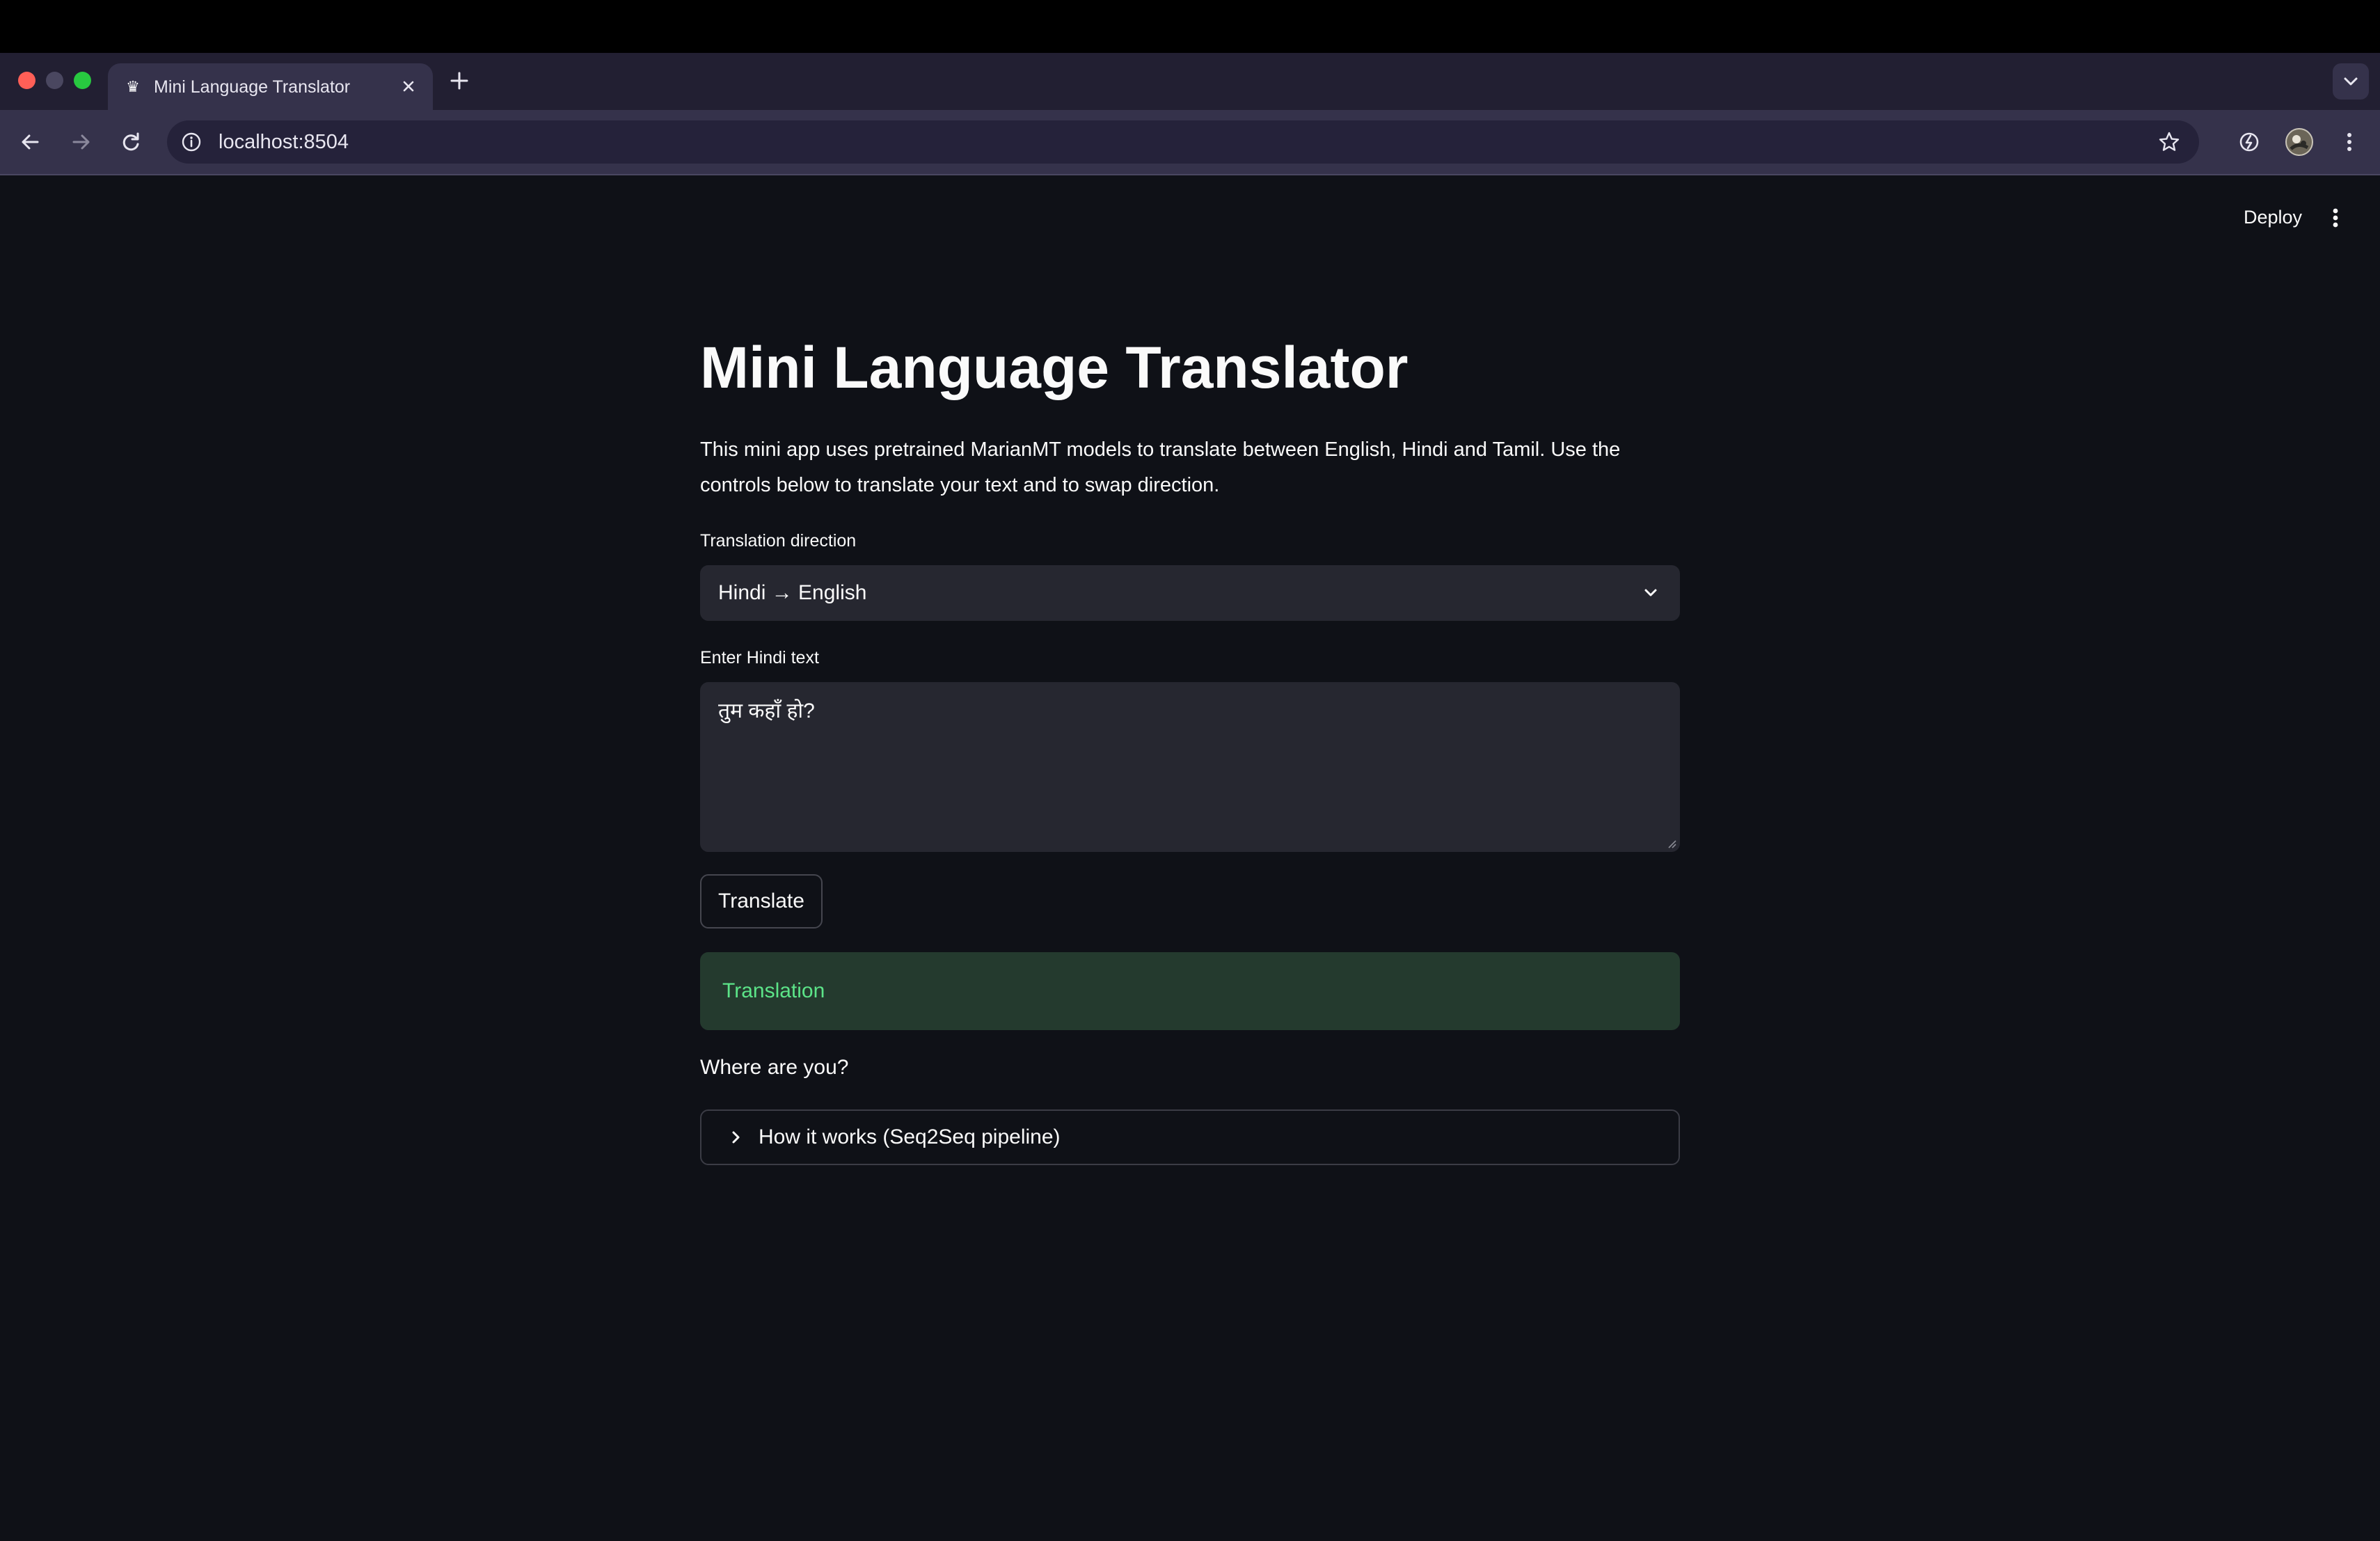 This screenshot has width=2380, height=1541. Describe the element at coordinates (408, 86) in the screenshot. I see `close-icon` at that location.